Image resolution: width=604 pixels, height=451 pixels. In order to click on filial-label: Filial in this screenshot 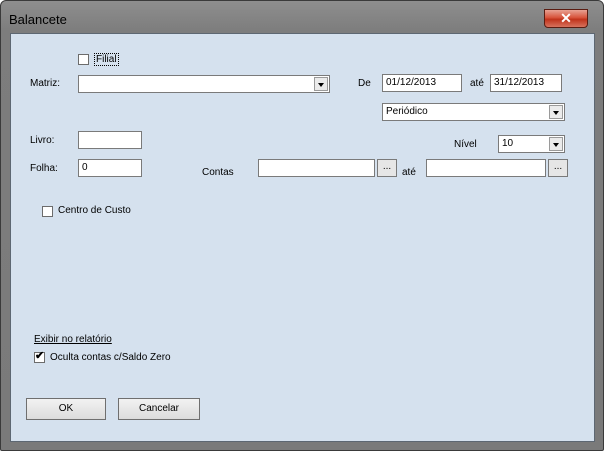, I will do `click(106, 59)`.